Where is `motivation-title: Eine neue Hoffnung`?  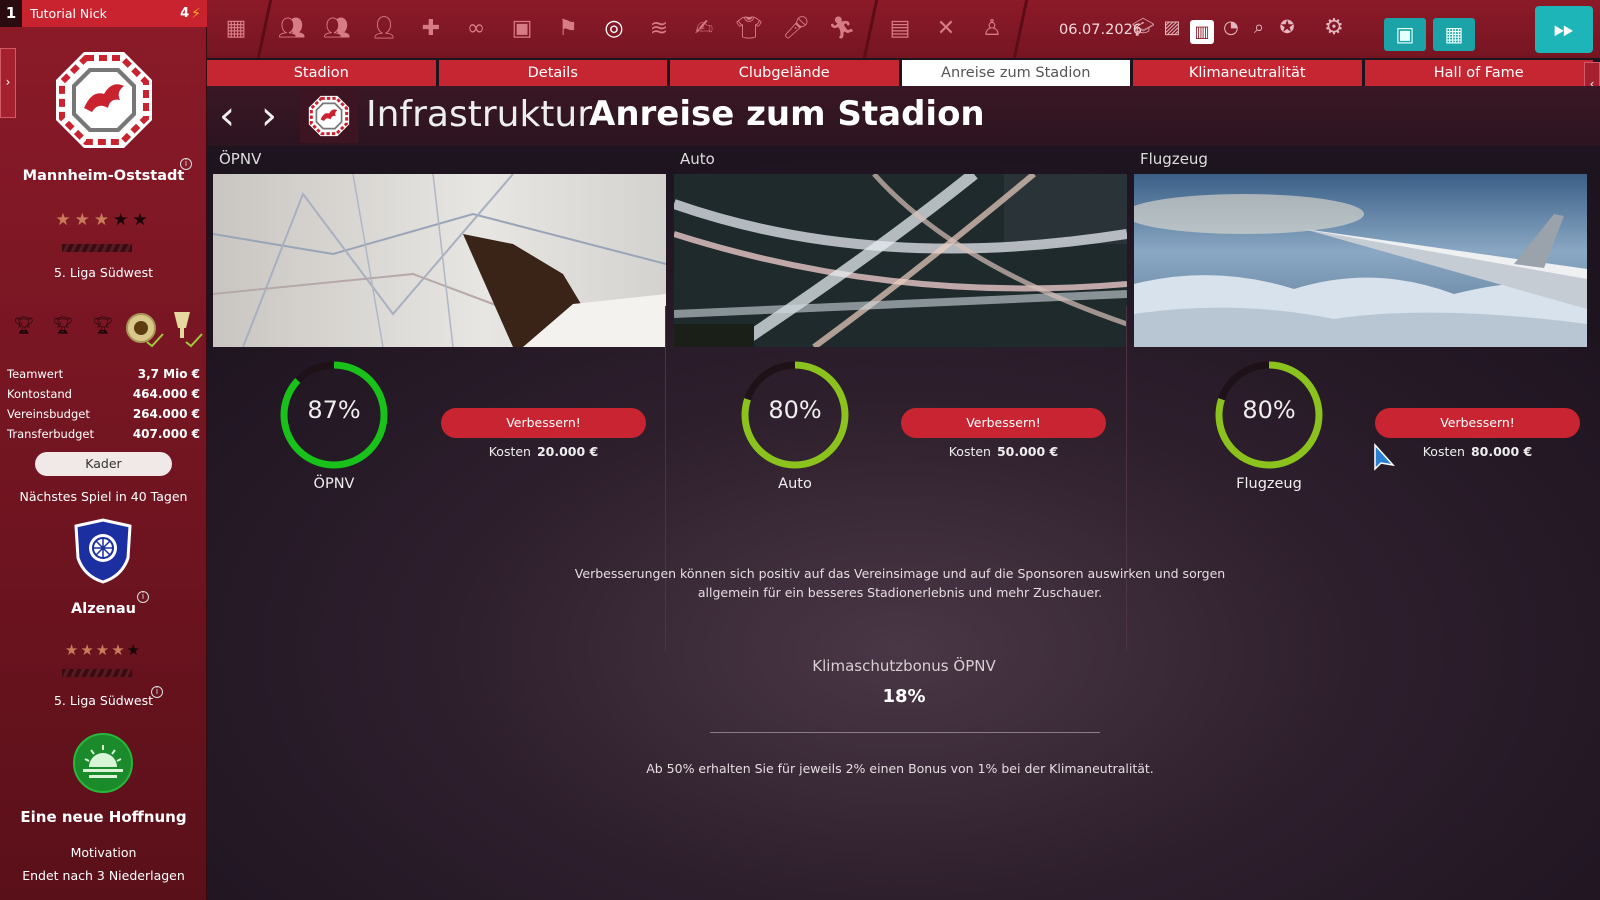 motivation-title: Eine neue Hoffnung is located at coordinates (103, 817).